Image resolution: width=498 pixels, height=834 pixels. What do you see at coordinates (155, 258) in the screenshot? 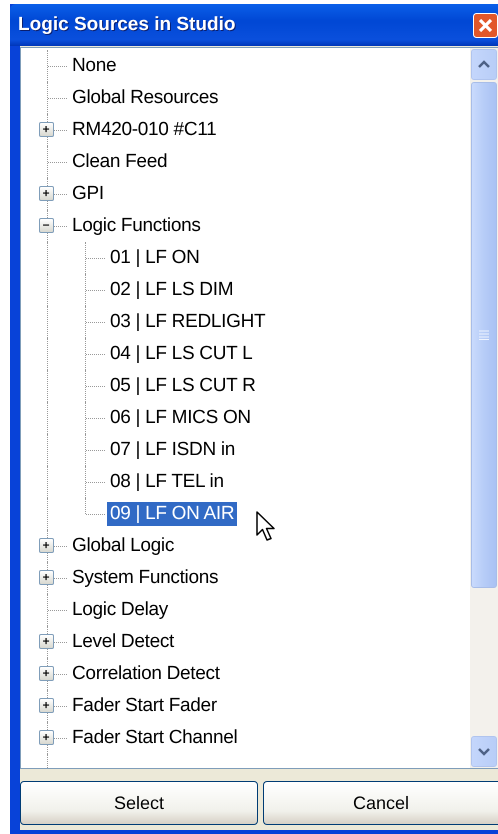
I see `tree-item: 01 | LF ON` at bounding box center [155, 258].